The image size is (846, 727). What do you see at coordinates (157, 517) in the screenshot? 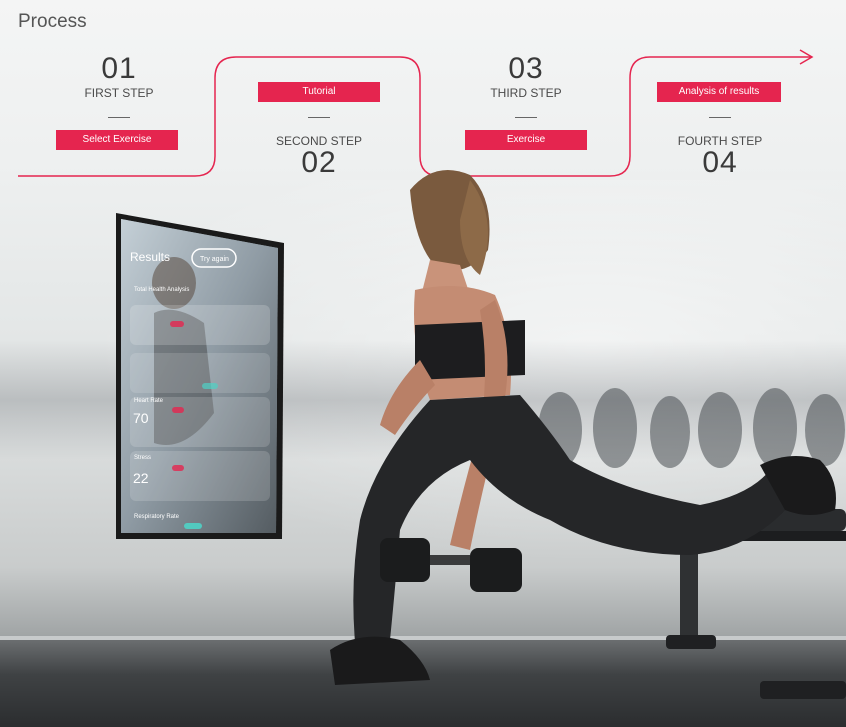
I see `mirror-respiratory-label: Respiratory Rate` at bounding box center [157, 517].